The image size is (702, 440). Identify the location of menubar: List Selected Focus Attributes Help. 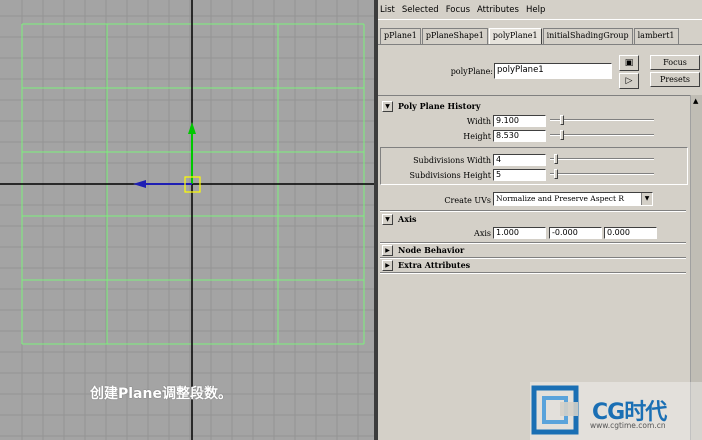
(540, 10).